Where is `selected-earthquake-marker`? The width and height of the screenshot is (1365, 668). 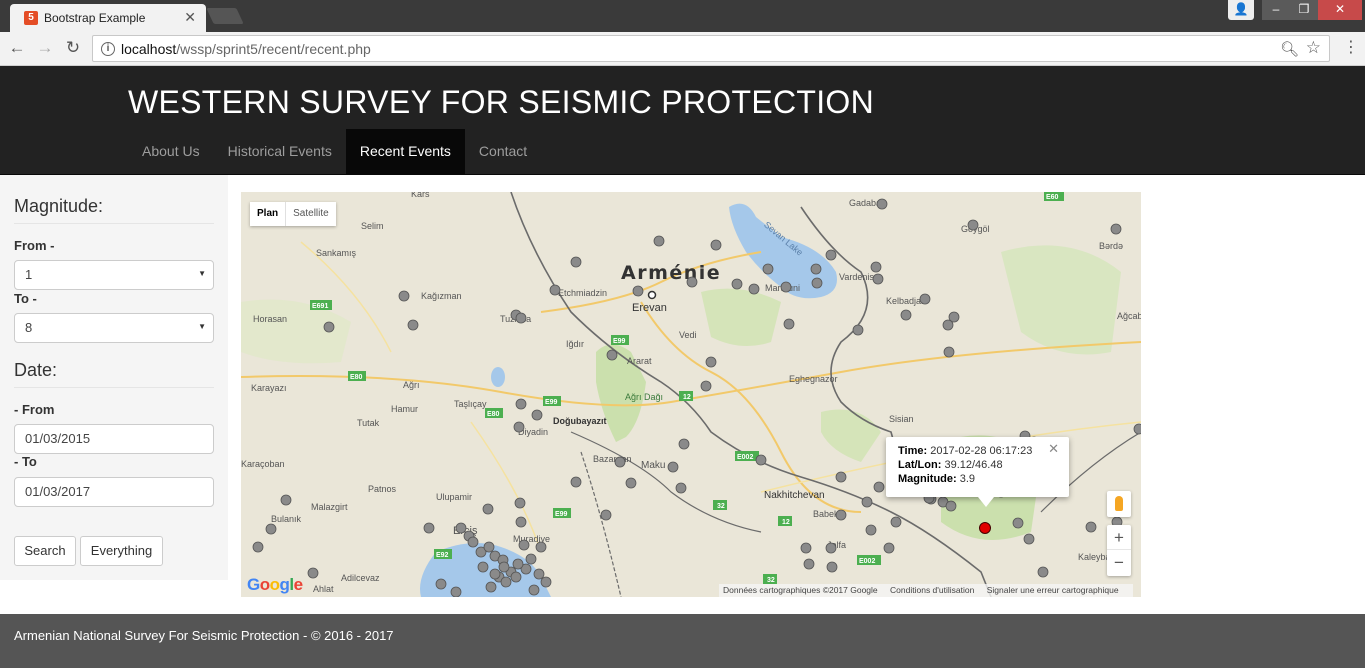 selected-earthquake-marker is located at coordinates (985, 528).